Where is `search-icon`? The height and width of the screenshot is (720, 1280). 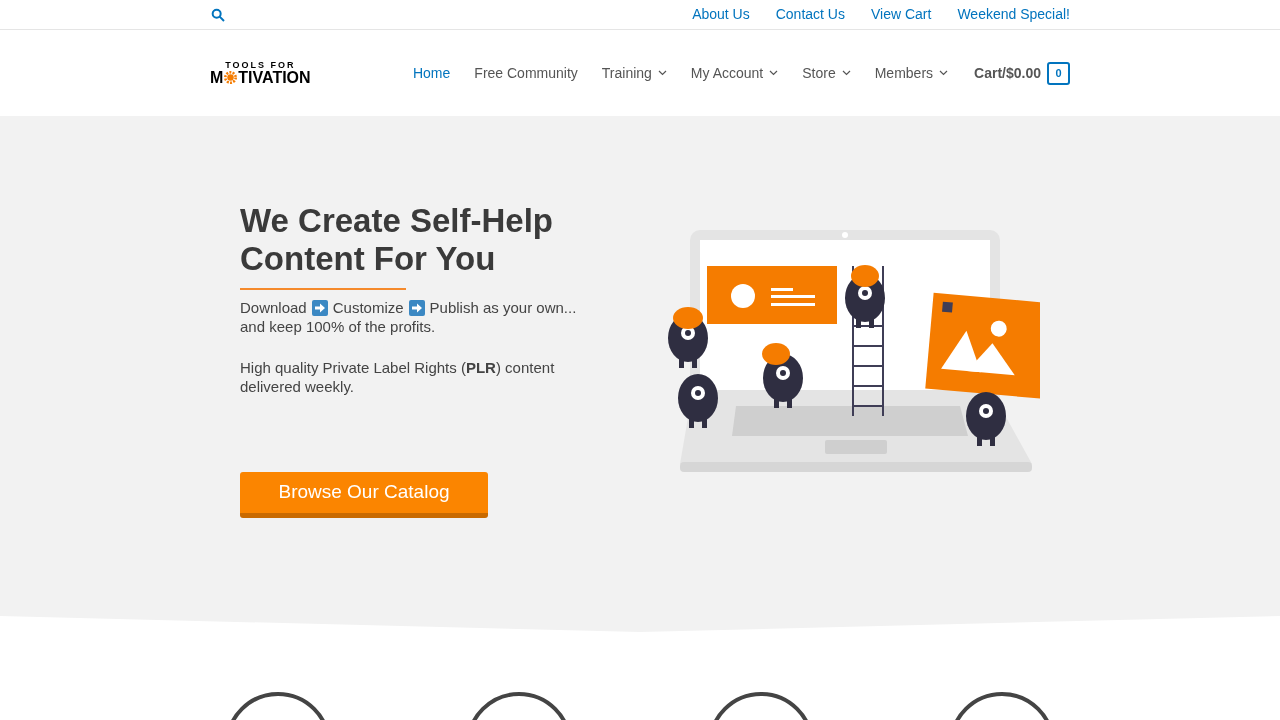
search-icon is located at coordinates (218, 14).